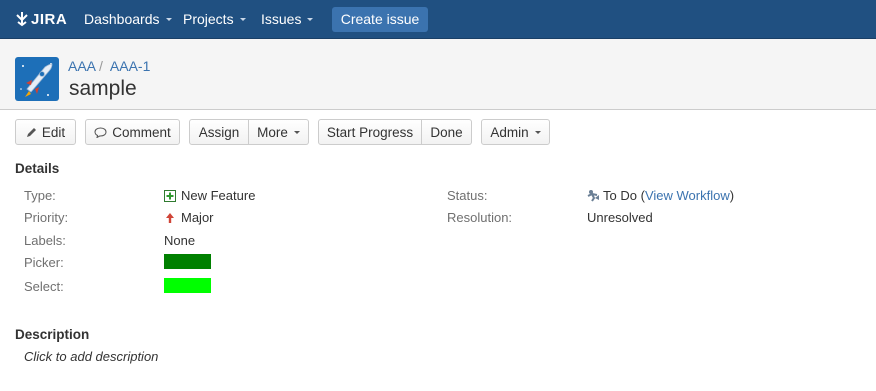 The height and width of the screenshot is (391, 876). I want to click on nav-projects-label: Projects, so click(208, 19).